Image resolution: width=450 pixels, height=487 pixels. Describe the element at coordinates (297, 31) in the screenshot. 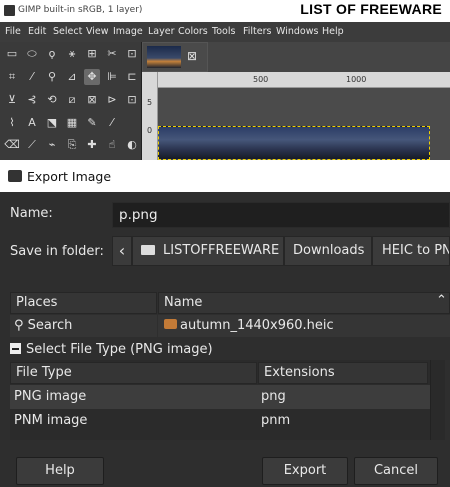

I see `menu-windows: Windows` at that location.